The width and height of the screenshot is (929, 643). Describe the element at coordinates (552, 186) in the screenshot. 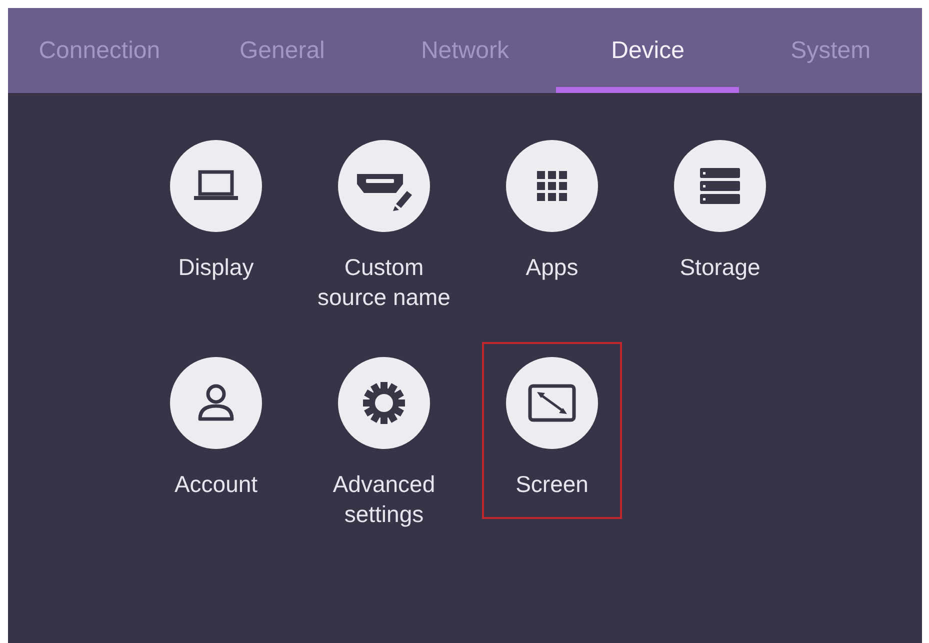

I see `grid-icon` at that location.